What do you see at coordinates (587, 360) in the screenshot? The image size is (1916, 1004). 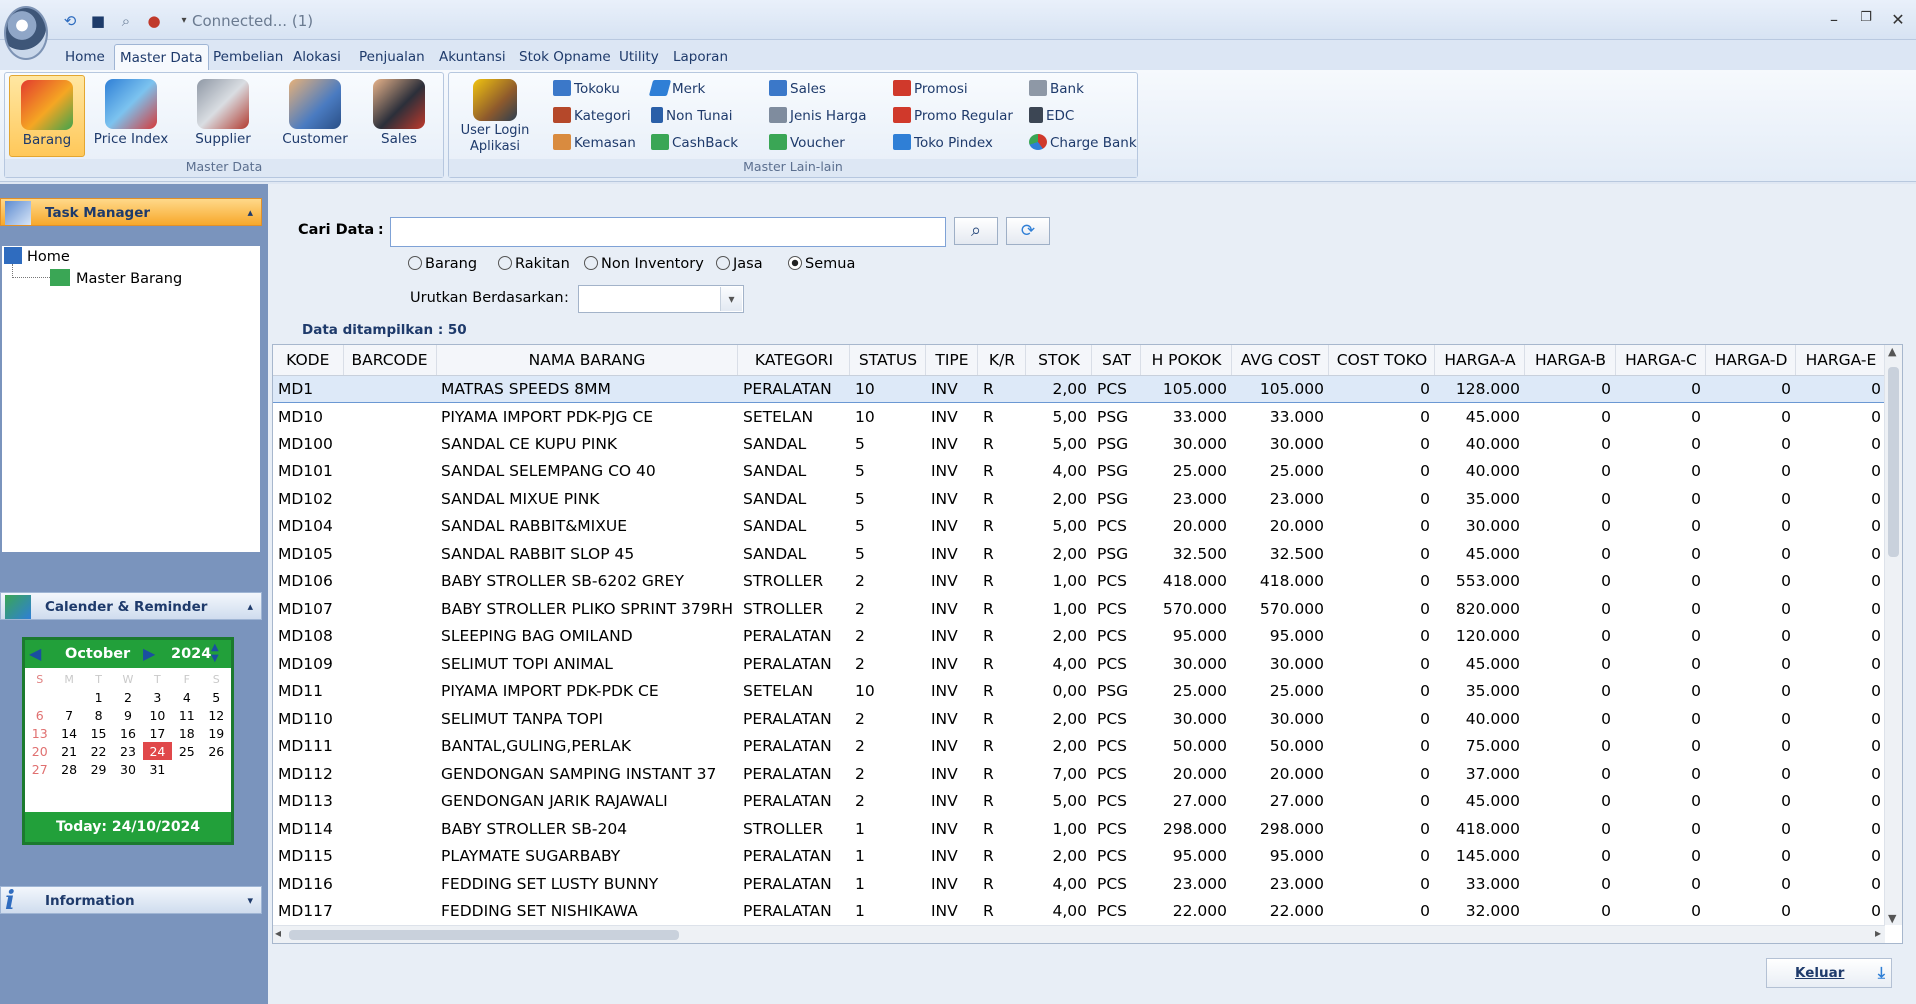 I see `column-header: NAMA BARANG` at bounding box center [587, 360].